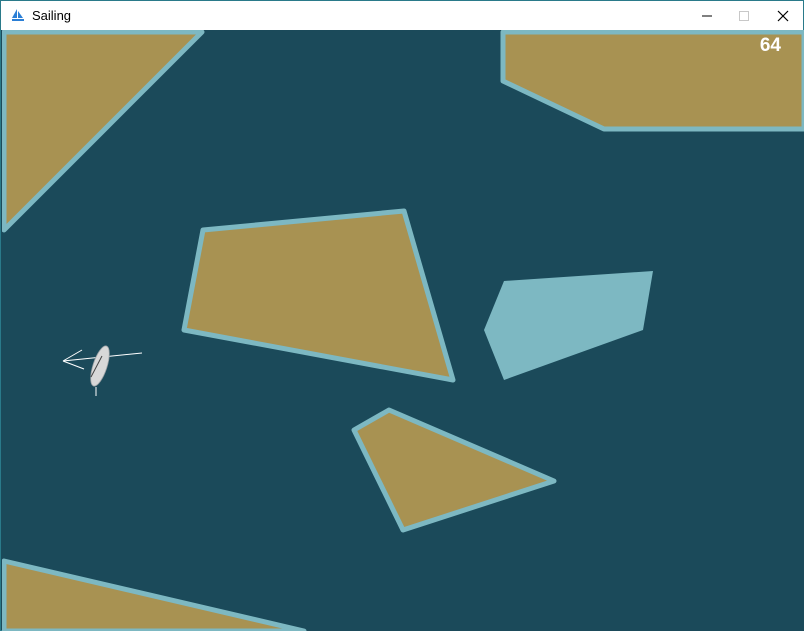 Image resolution: width=804 pixels, height=631 pixels. I want to click on minimize-icon, so click(707, 15).